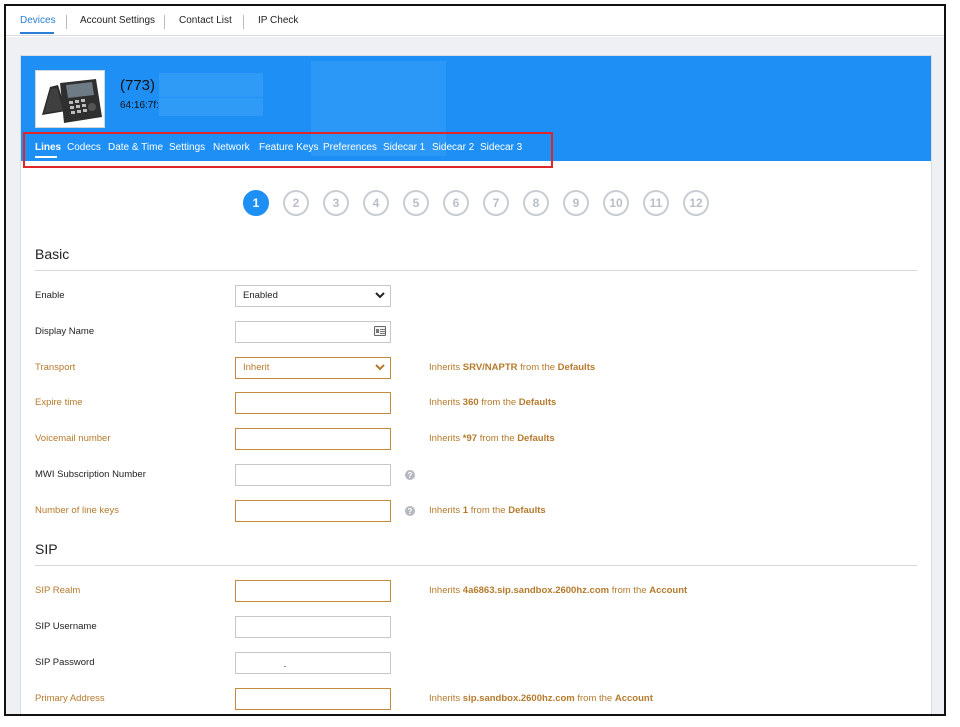  I want to click on section-title-basic: Basic, so click(52, 254).